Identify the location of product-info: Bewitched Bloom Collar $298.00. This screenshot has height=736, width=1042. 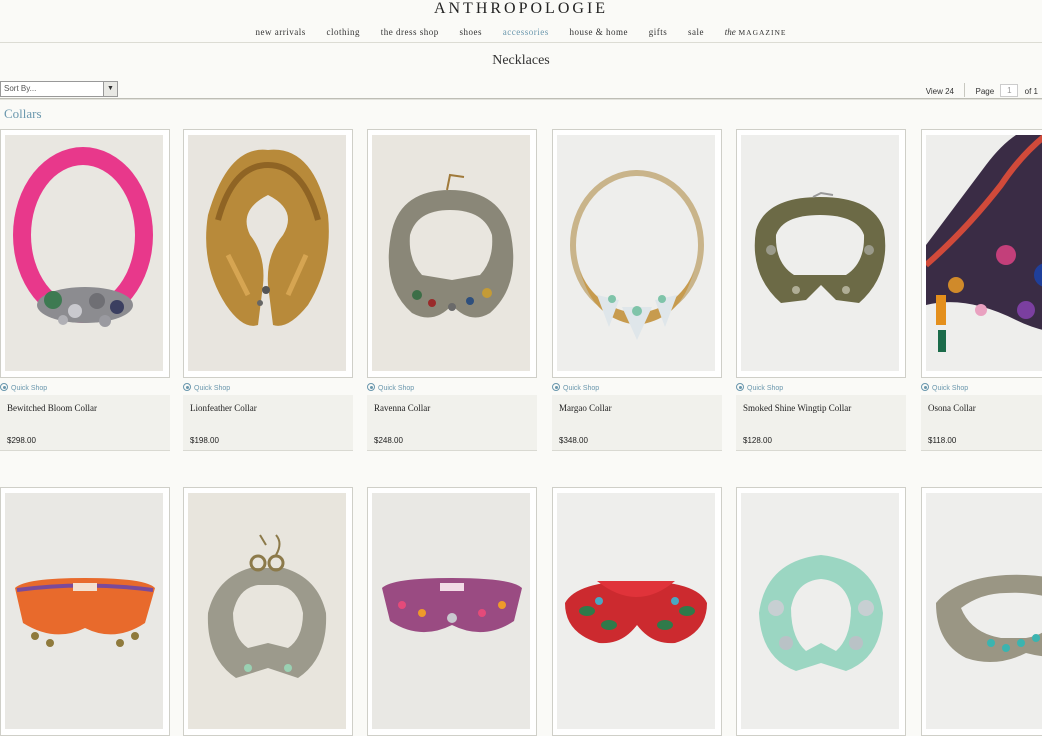
(85, 423).